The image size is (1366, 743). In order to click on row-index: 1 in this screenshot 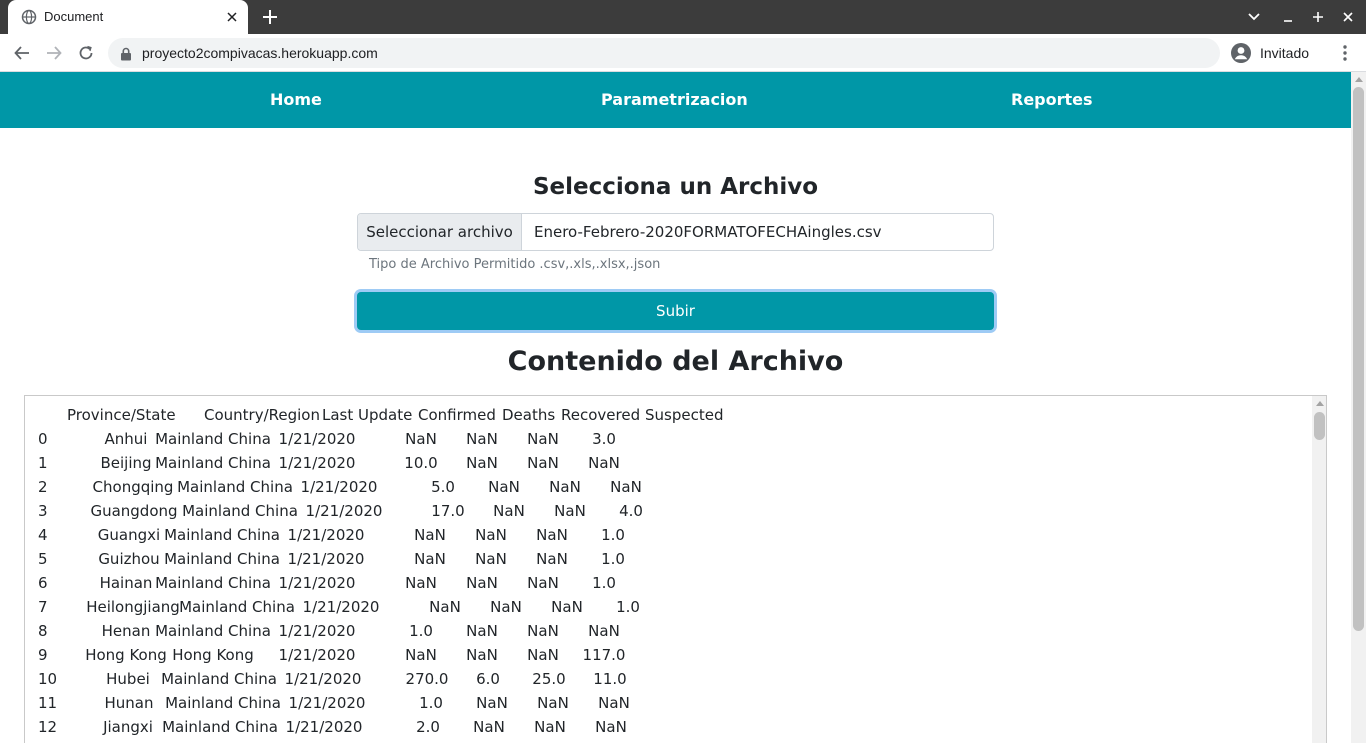, I will do `click(43, 463)`.